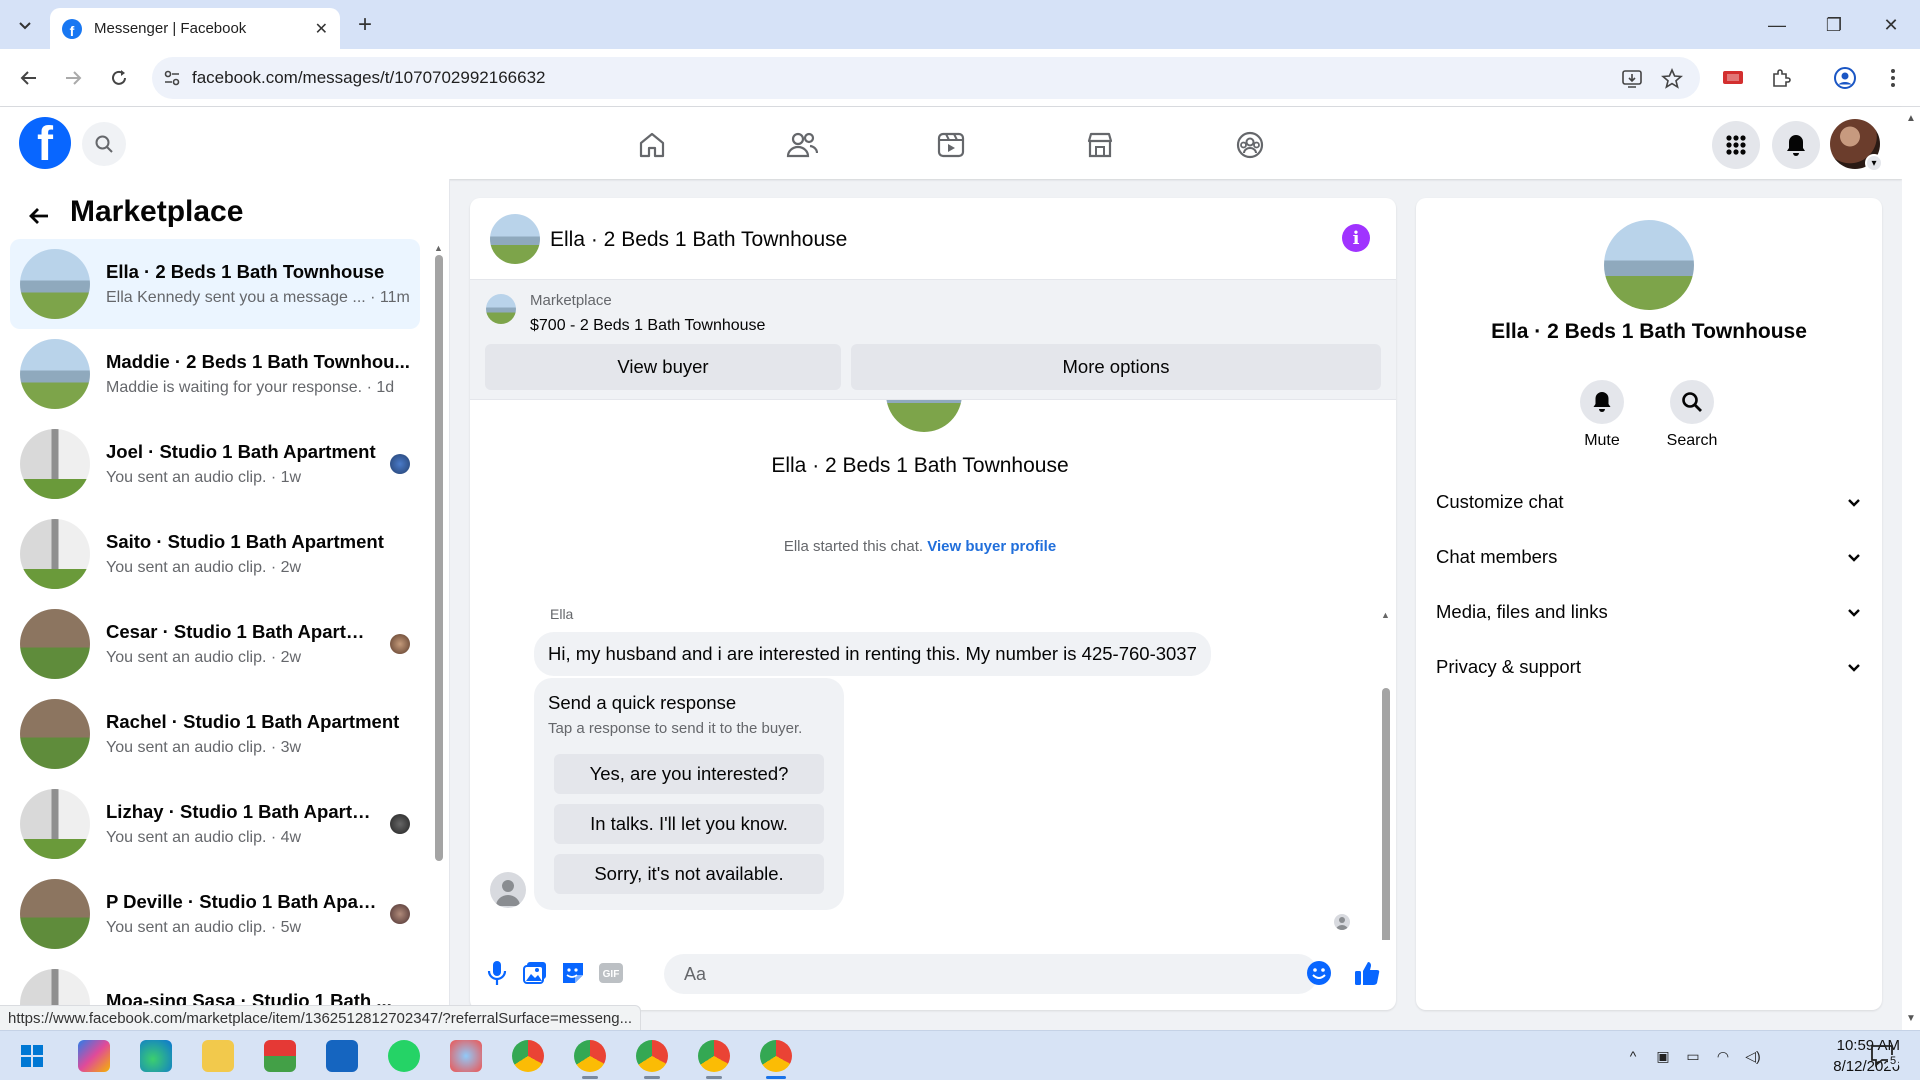  I want to click on page-scrollbar: ▲ ▼, so click(1911, 568).